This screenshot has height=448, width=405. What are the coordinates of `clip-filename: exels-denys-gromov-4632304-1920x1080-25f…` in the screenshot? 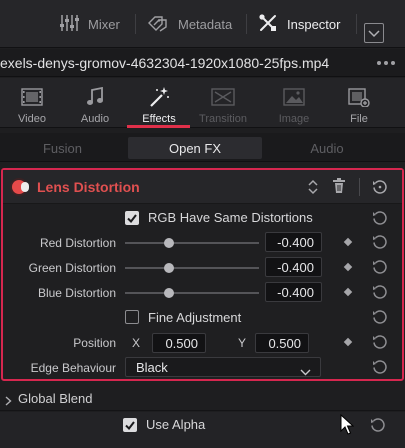 It's located at (165, 63).